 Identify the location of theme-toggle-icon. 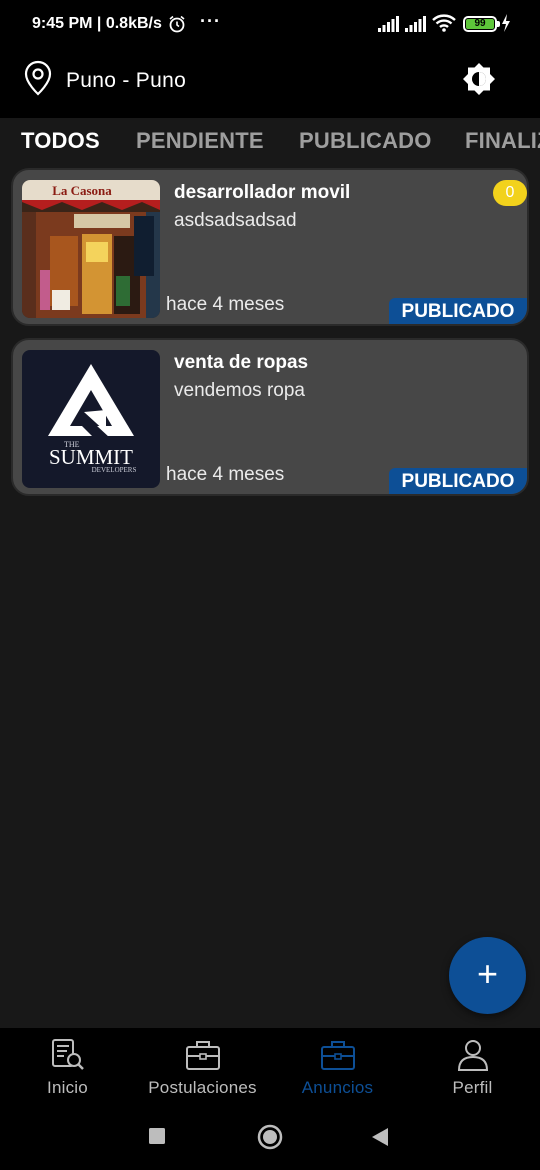
(479, 79).